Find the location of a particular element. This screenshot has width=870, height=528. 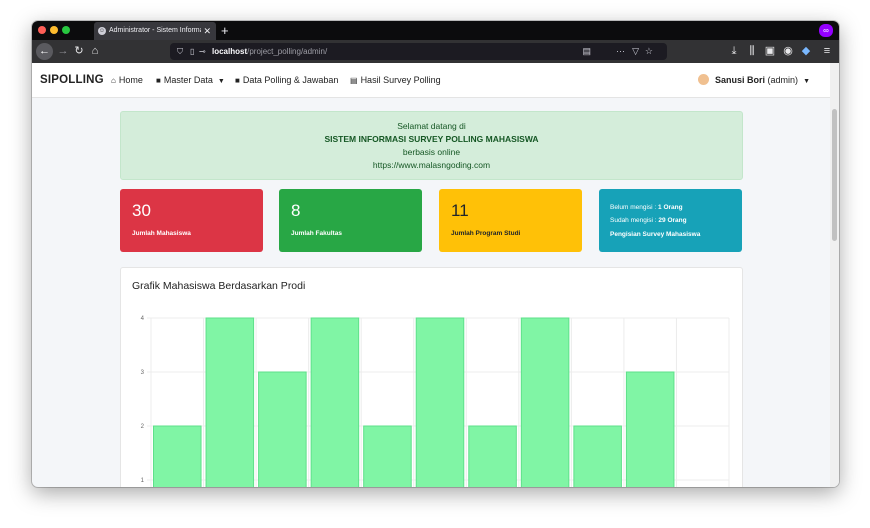

survey-sudah: Sudah mengisi : 29 Orang is located at coordinates (648, 221).